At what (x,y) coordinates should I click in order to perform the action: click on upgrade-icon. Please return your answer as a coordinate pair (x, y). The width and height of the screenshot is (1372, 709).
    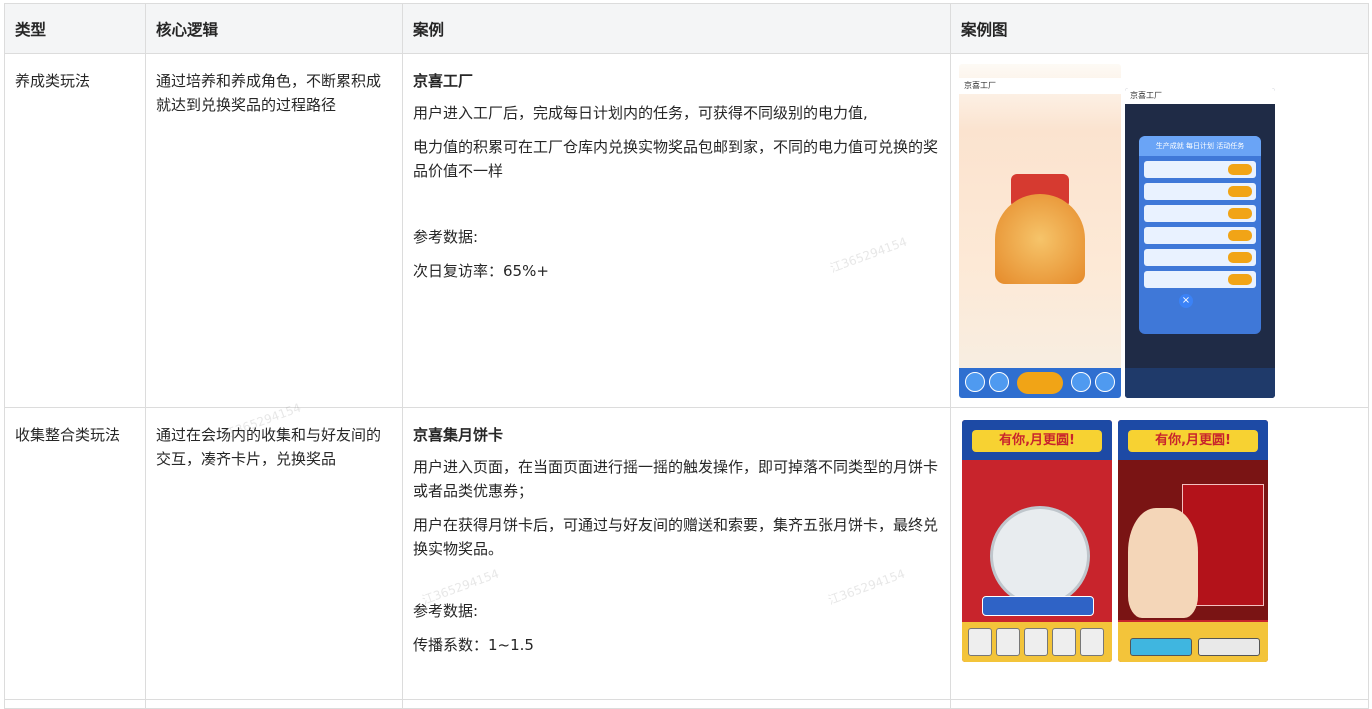
    Looking at the image, I should click on (1105, 382).